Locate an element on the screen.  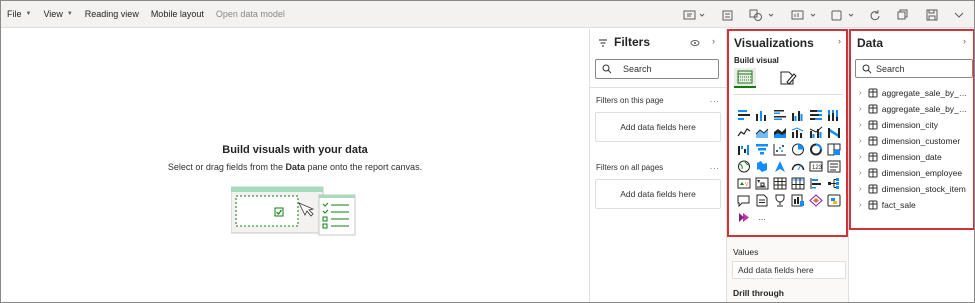
text-box-button is located at coordinates (695, 14).